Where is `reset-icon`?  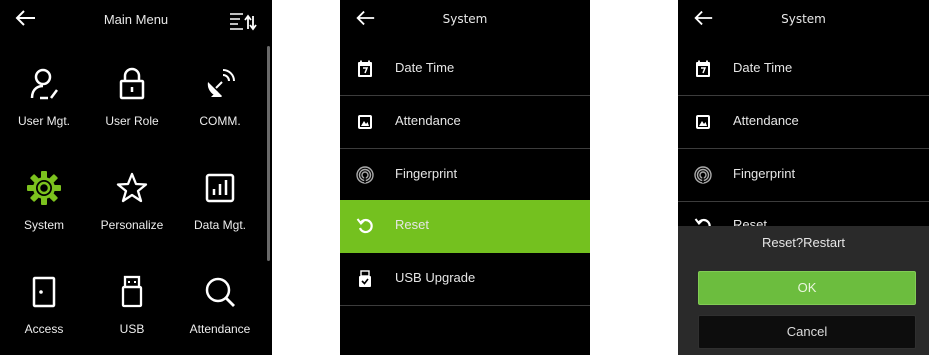 reset-icon is located at coordinates (364, 226).